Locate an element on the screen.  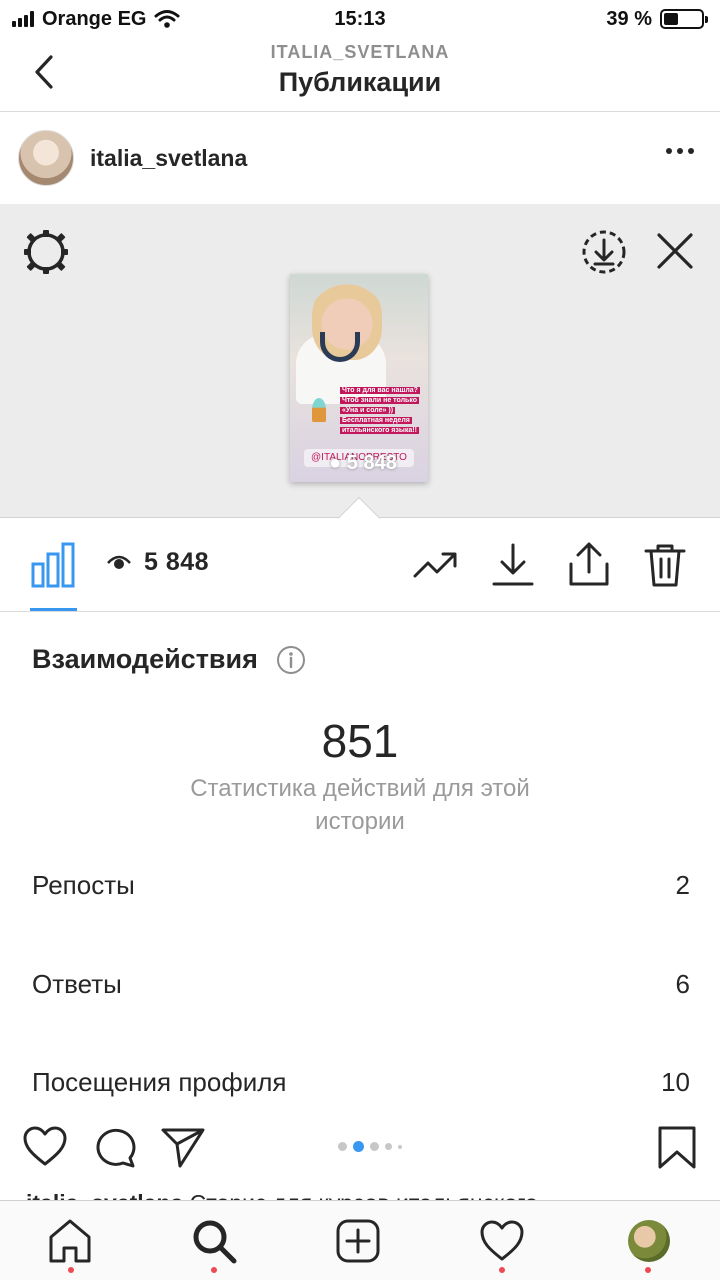
story-view-count: ● 5 848 is located at coordinates (363, 463).